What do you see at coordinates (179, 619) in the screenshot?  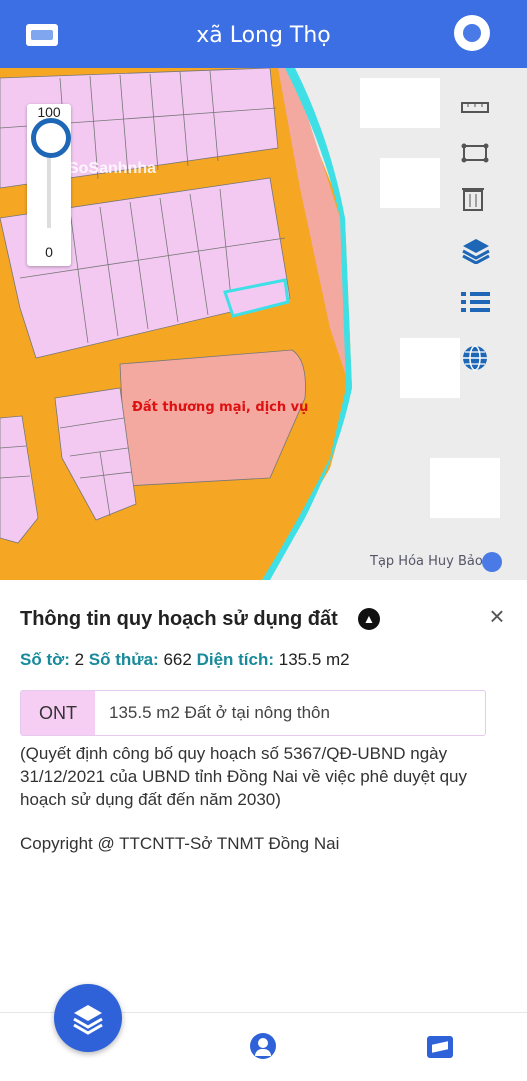 I see `panel-title: Thông tin quy hoạch sử dụng đất` at bounding box center [179, 619].